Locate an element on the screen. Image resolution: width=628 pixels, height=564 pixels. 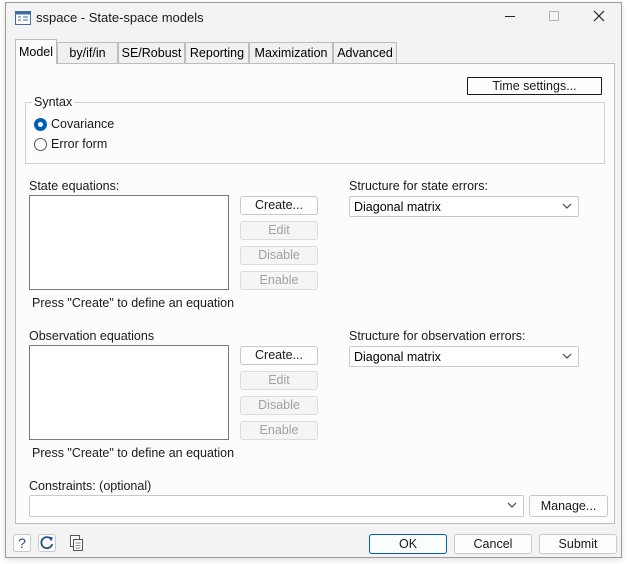
constraints-label: Constraints: (optional) is located at coordinates (90, 486).